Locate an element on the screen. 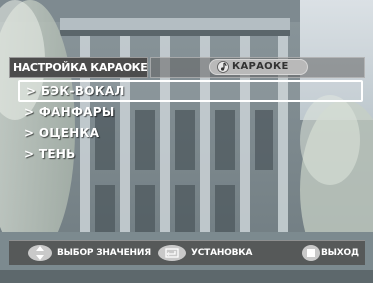 This screenshot has width=373, height=283. enter-icon is located at coordinates (172, 253).